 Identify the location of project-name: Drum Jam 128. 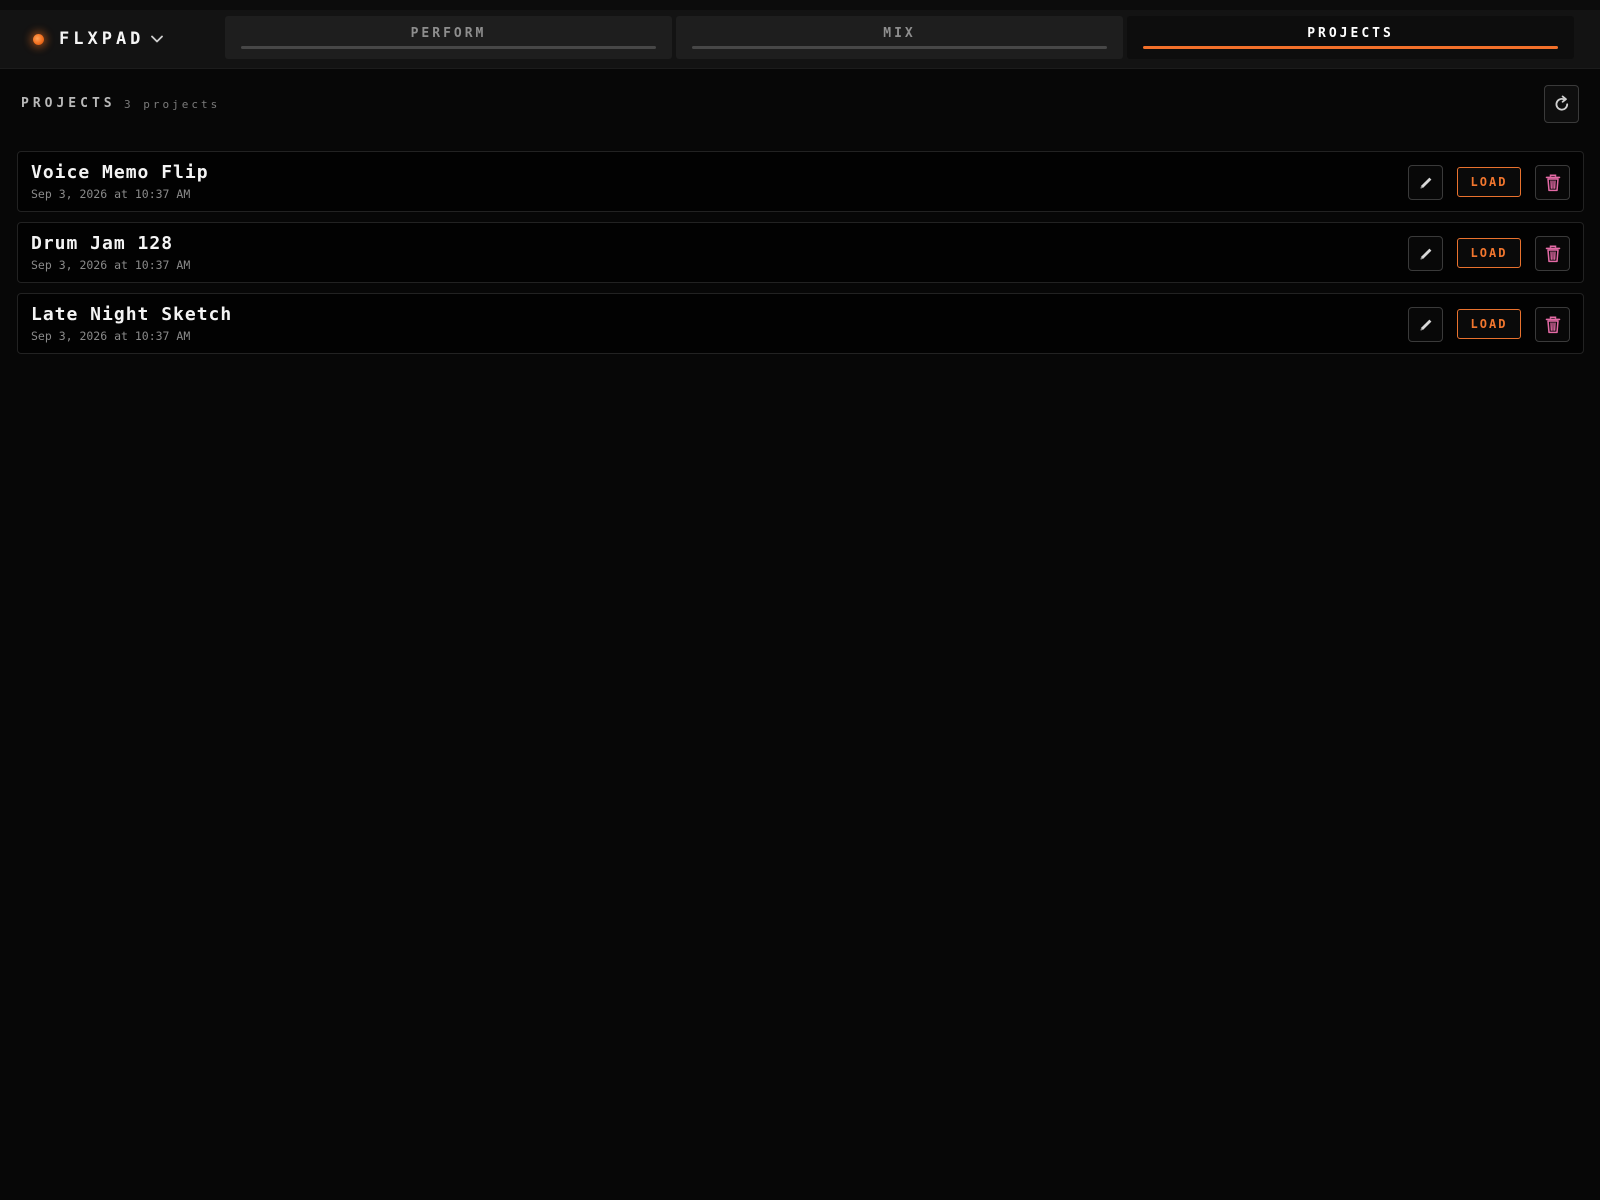
(102, 243).